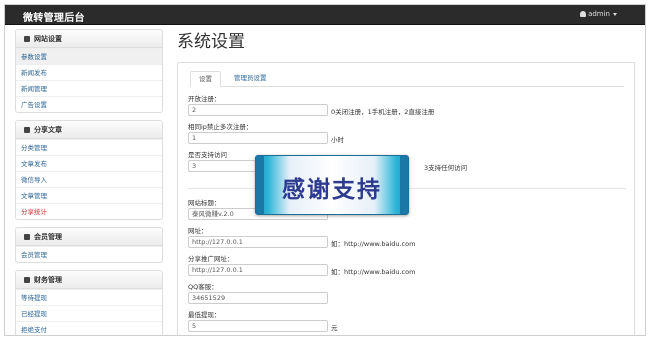 This screenshot has width=650, height=340. I want to click on sidebar-item-withdrawn: 已经提现, so click(89, 313).